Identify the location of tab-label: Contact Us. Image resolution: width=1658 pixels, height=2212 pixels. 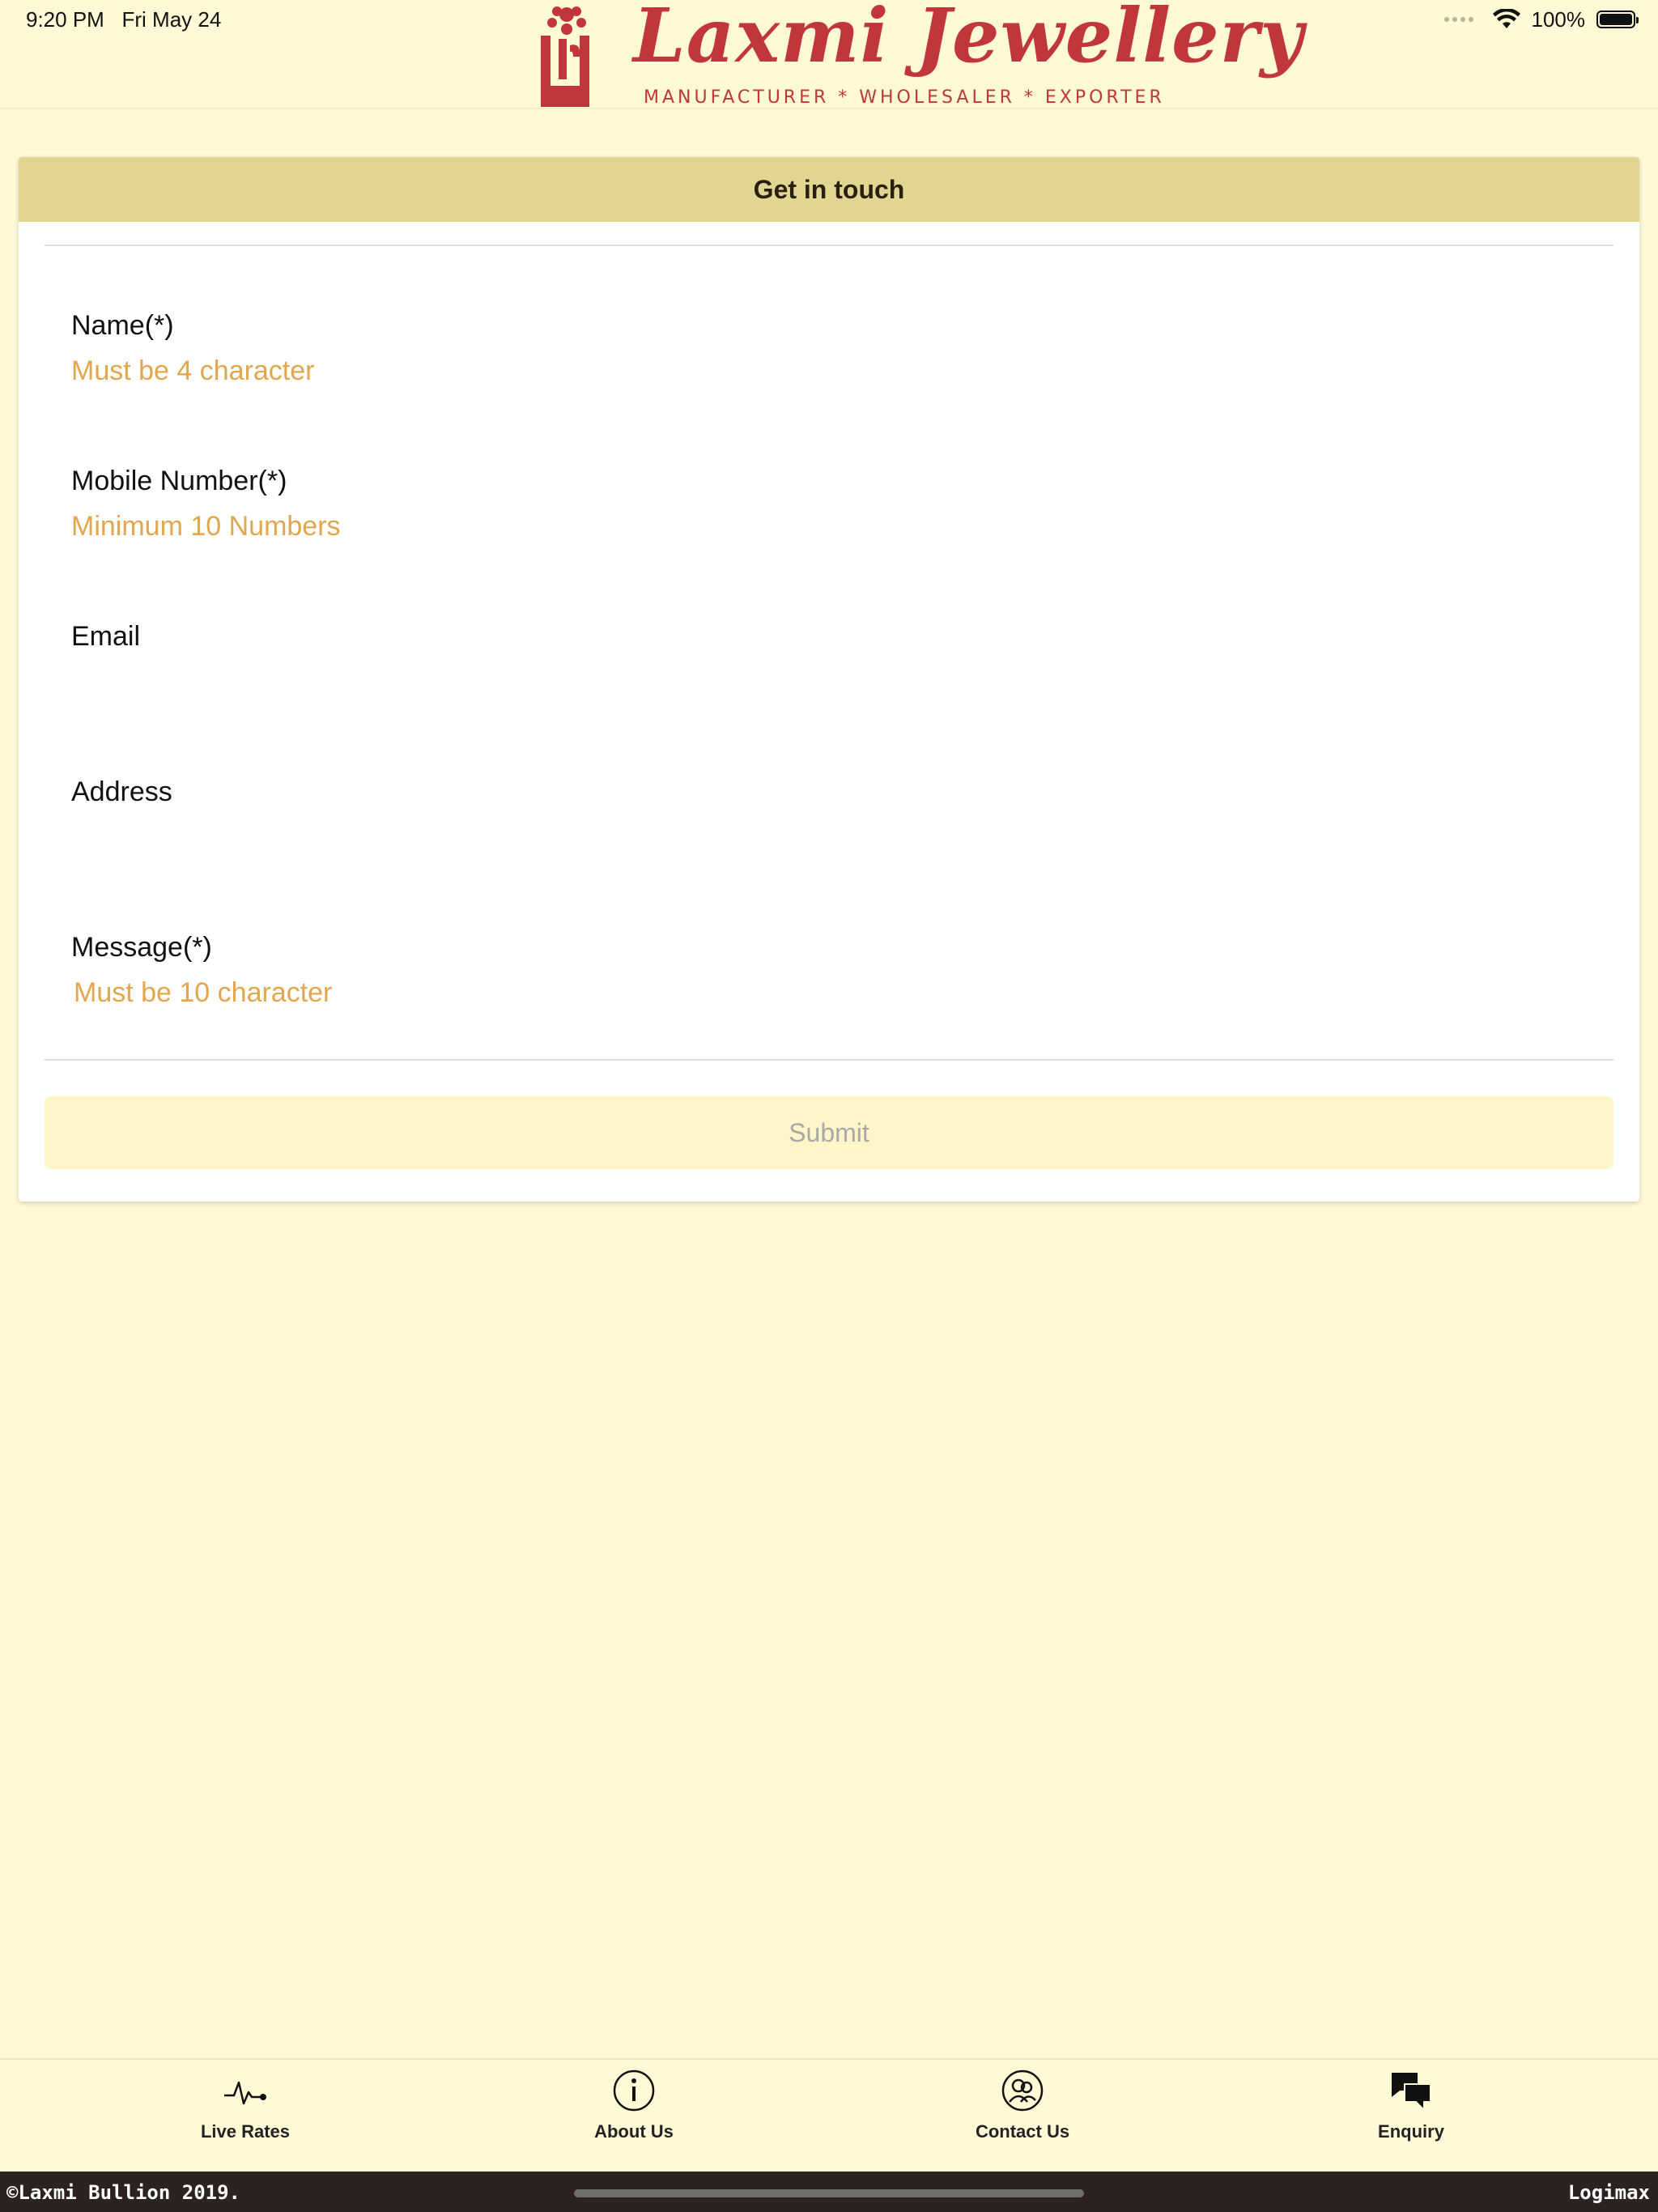
(1022, 2132).